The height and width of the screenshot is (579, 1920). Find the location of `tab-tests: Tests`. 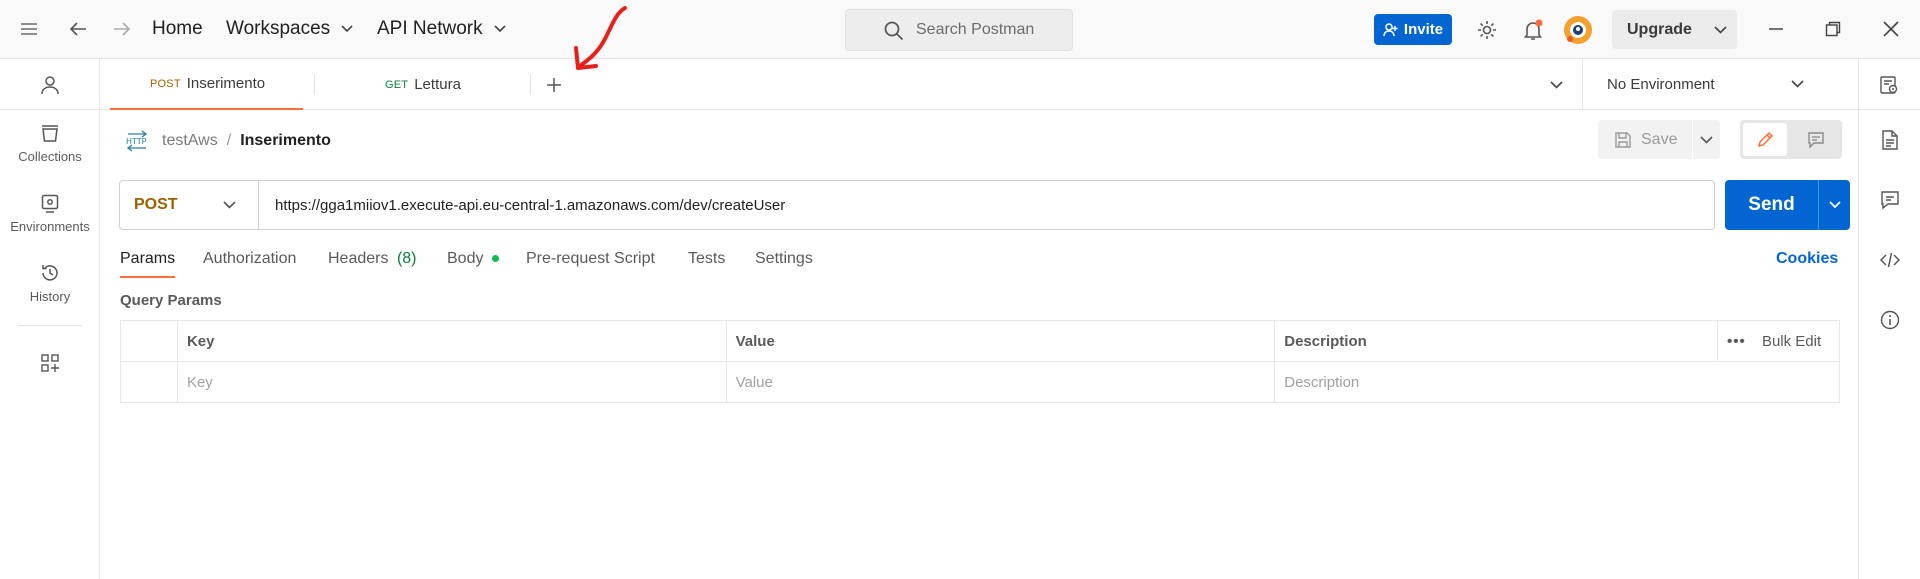

tab-tests: Tests is located at coordinates (706, 259).